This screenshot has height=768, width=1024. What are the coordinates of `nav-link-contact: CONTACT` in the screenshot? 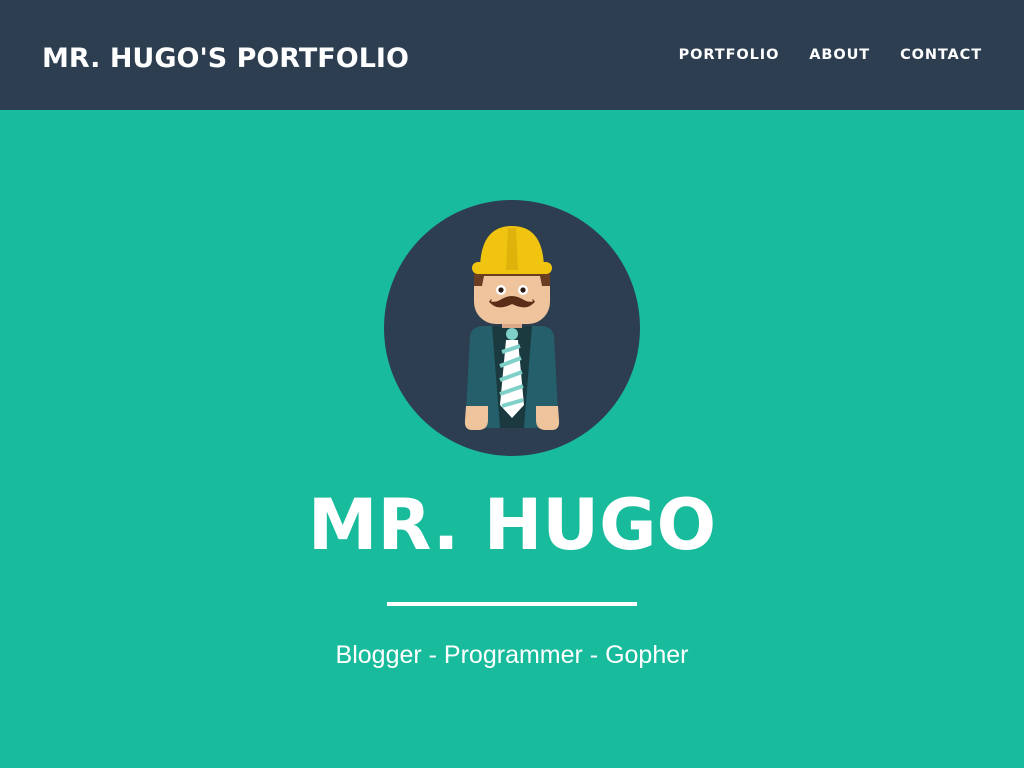 It's located at (941, 55).